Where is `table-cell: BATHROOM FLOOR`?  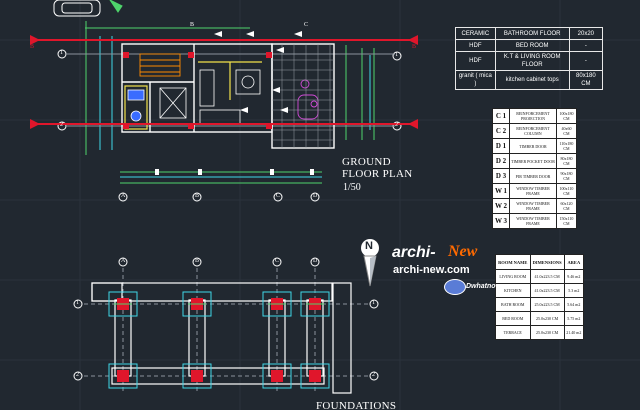
table-cell: BATHROOM FLOOR is located at coordinates (532, 33).